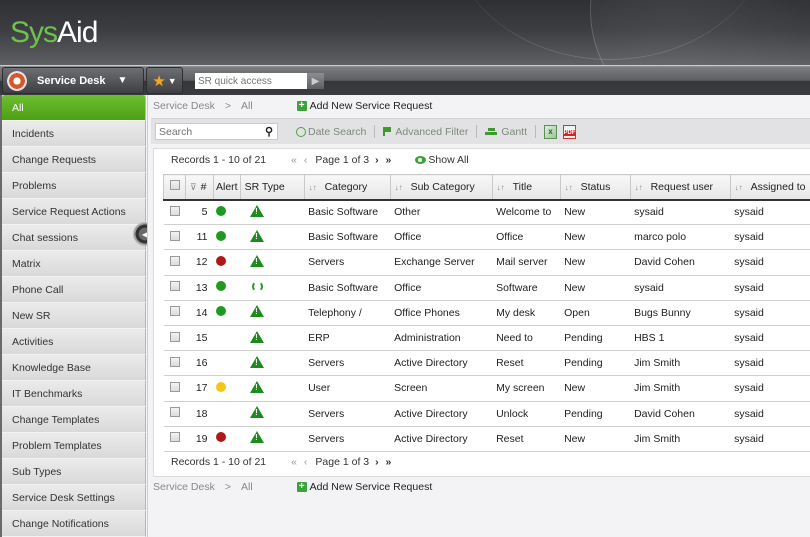 This screenshot has width=810, height=537. I want to click on quick-access-go-button: ▶, so click(315, 81).